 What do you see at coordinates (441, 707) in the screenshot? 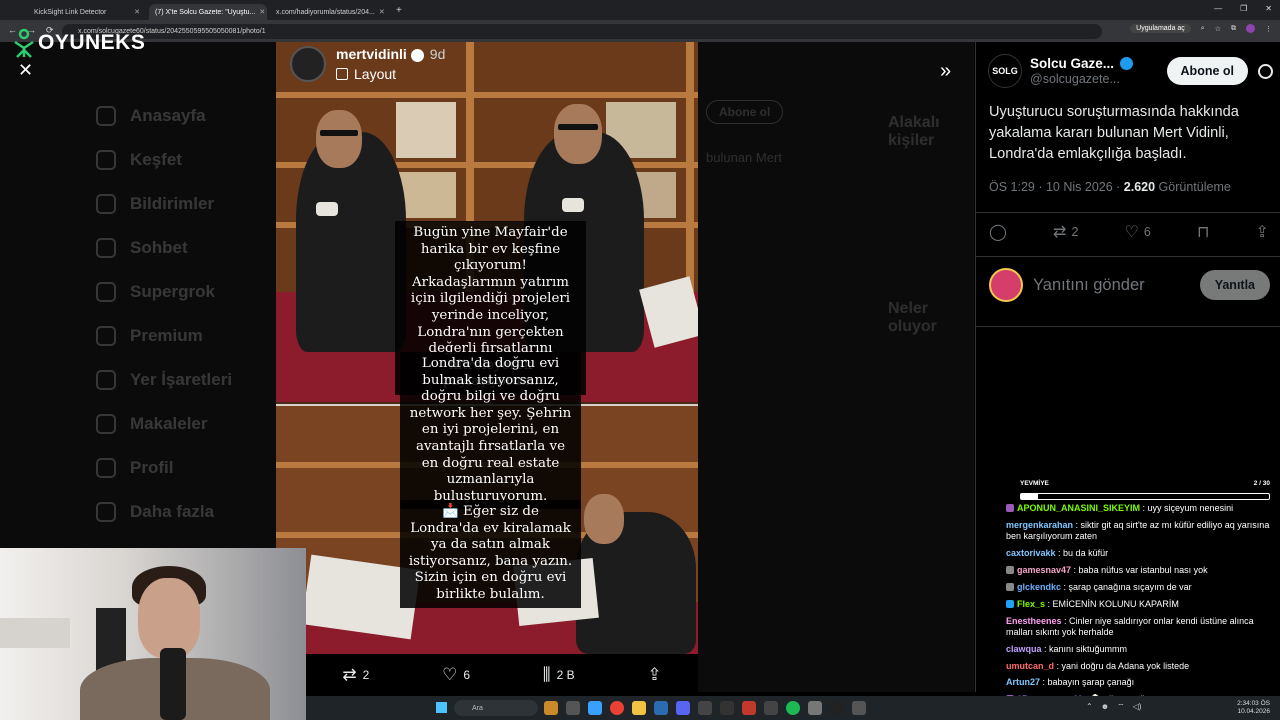
I see `windows-start-icon` at bounding box center [441, 707].